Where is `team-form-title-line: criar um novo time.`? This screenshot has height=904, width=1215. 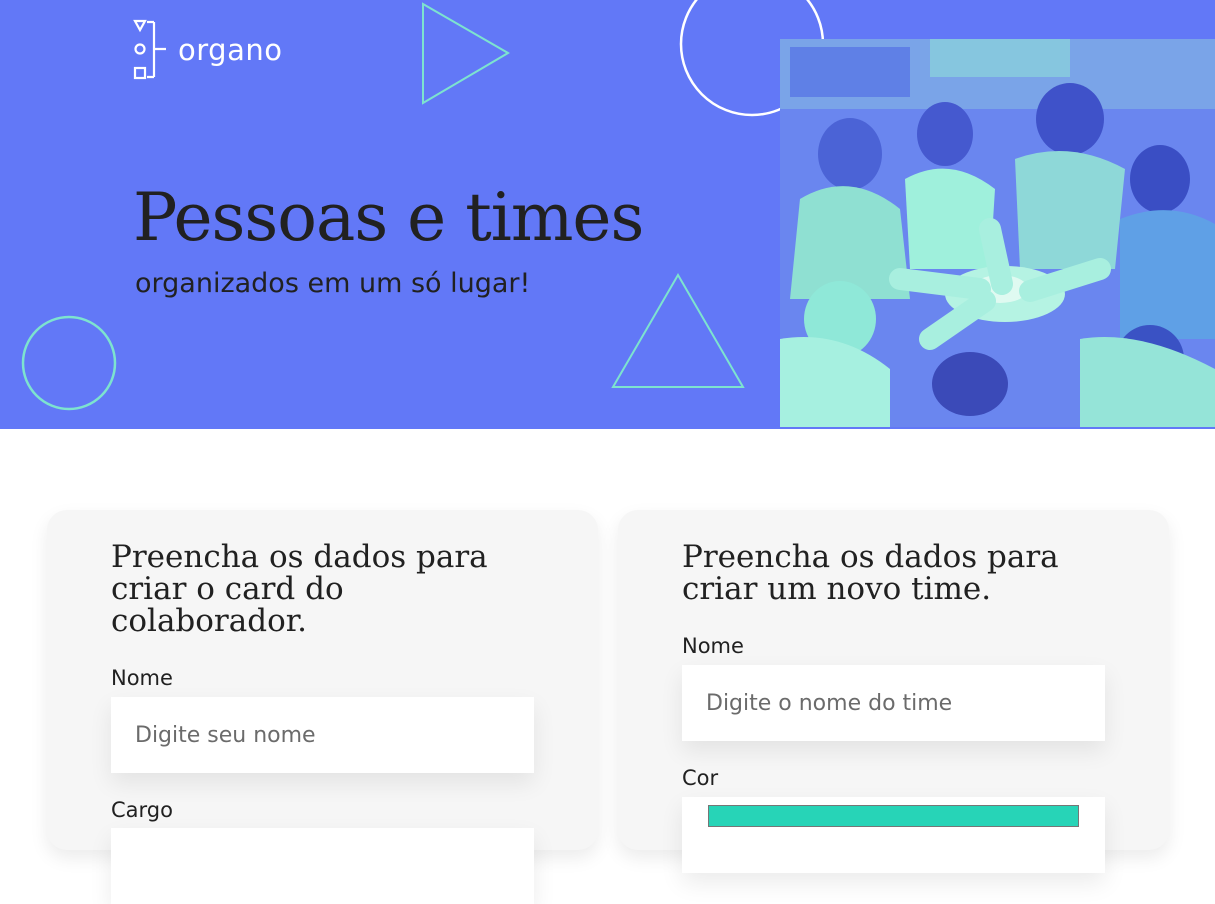 team-form-title-line: criar um novo time. is located at coordinates (837, 589).